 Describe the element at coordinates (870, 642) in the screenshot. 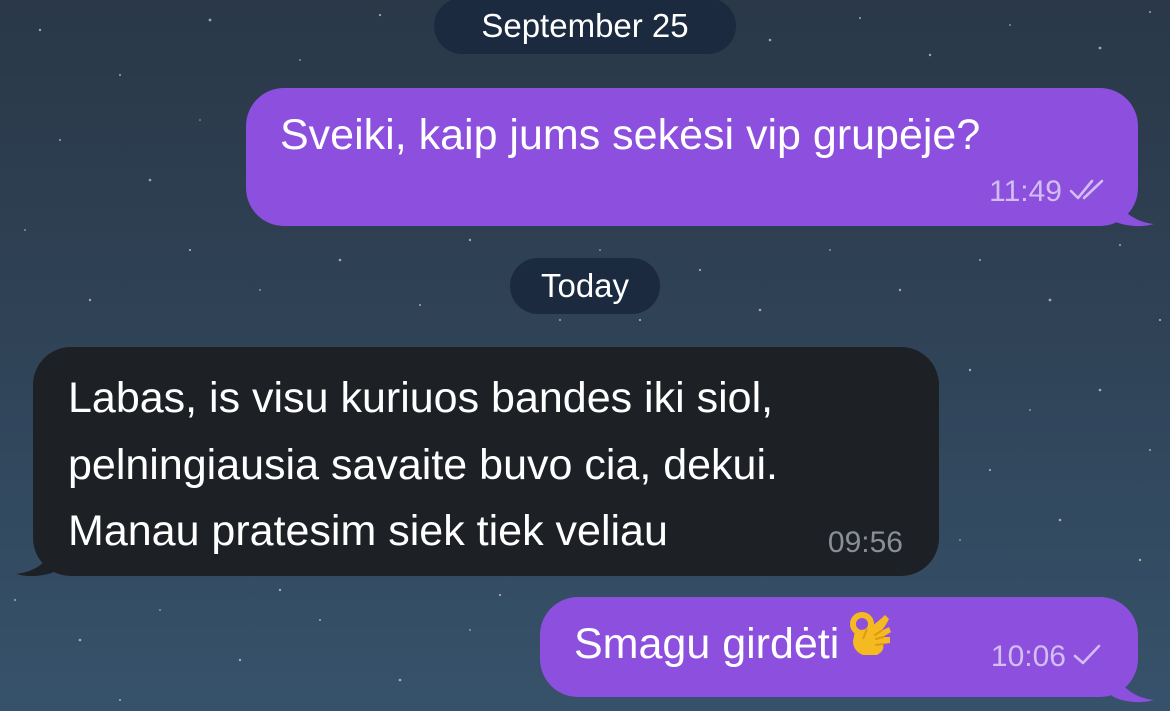

I see `ok-hand-emoji-icon` at that location.